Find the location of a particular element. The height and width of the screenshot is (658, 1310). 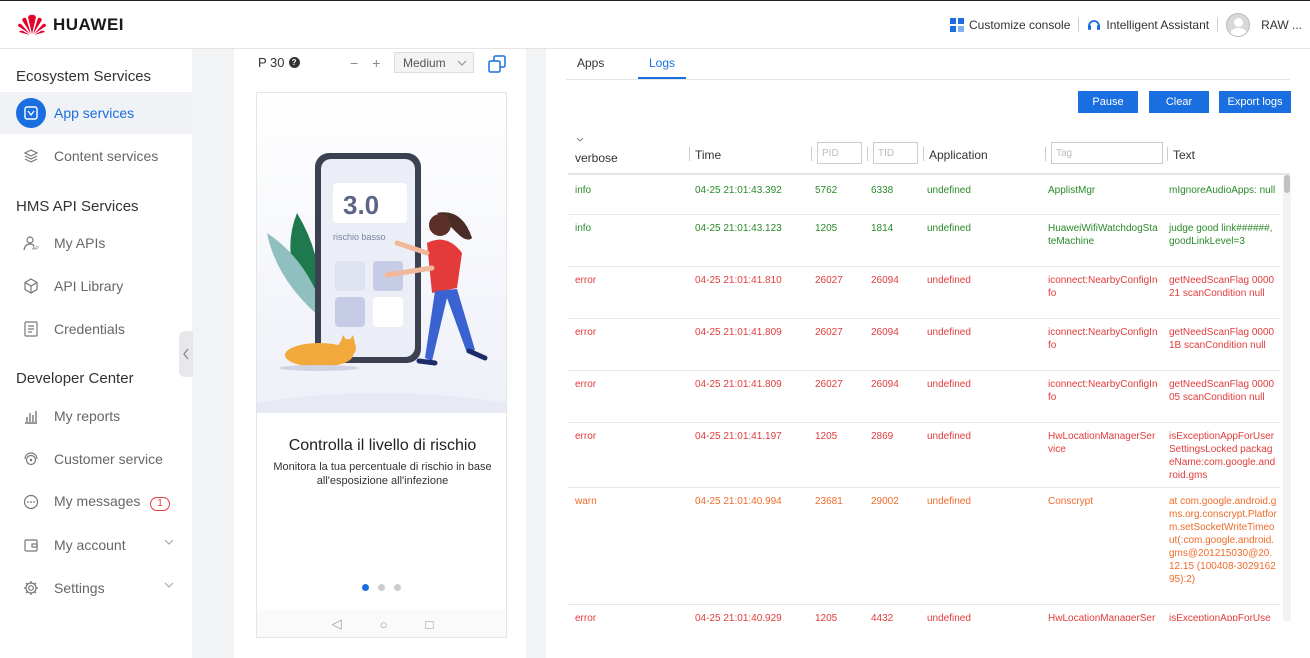

sidebar-item-label: Credentials is located at coordinates (89, 329).